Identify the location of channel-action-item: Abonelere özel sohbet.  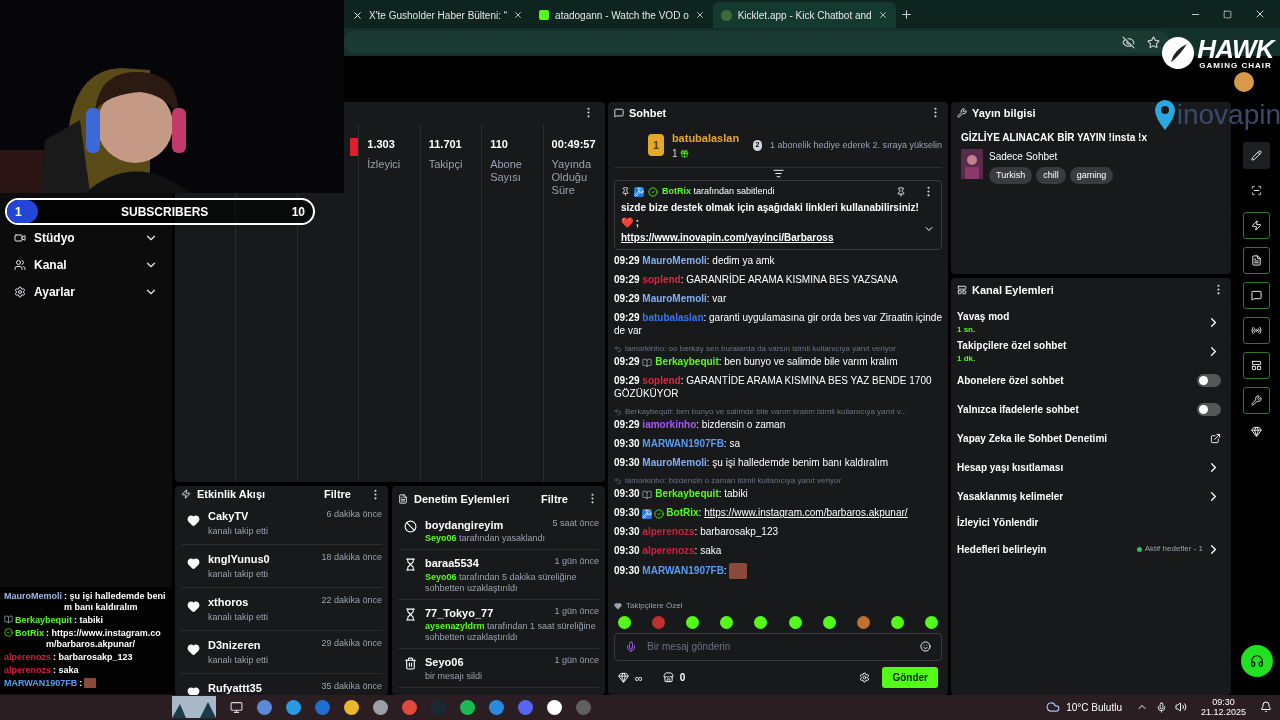
(1091, 380).